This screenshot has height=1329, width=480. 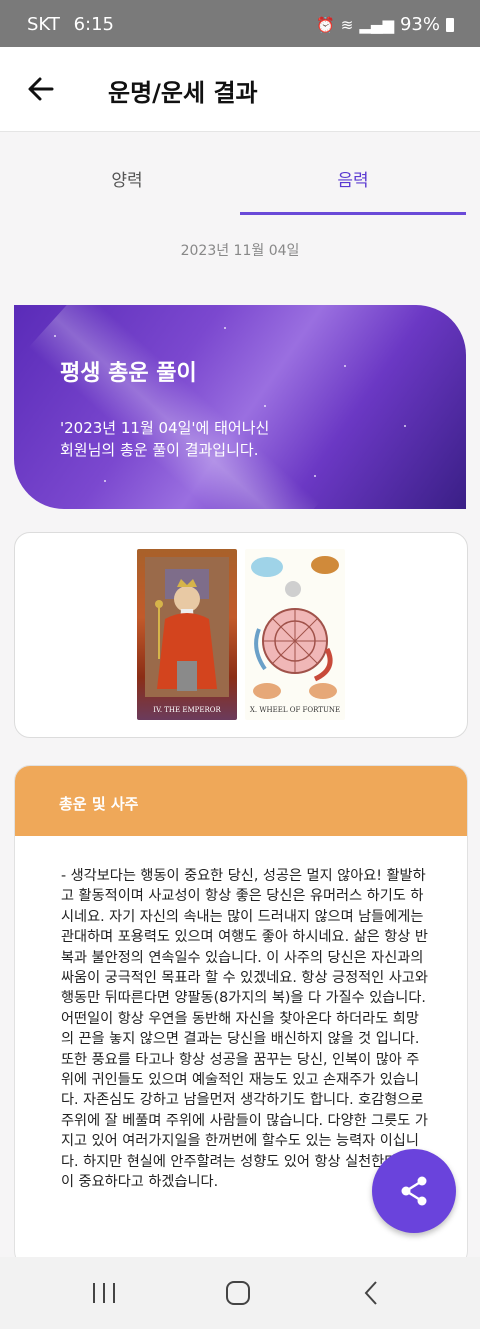 What do you see at coordinates (295, 627) in the screenshot?
I see `wheel-illustration` at bounding box center [295, 627].